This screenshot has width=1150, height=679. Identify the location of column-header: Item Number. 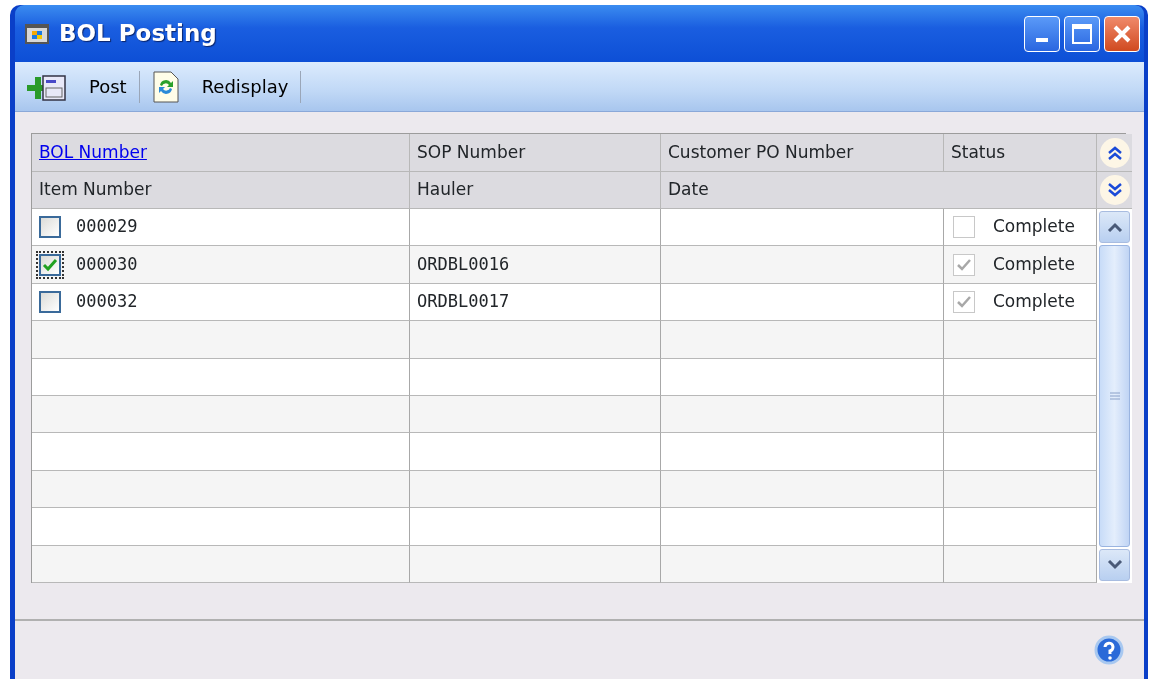
(221, 190).